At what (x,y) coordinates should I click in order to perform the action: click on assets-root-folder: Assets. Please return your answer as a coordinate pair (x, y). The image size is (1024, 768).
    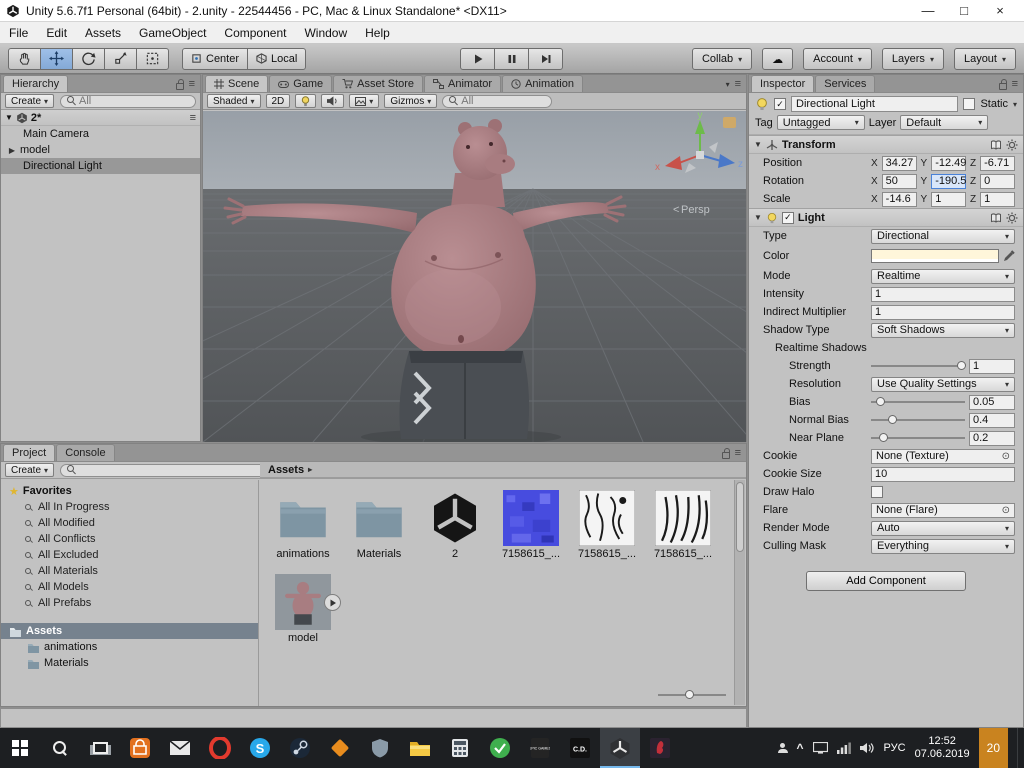
    Looking at the image, I should click on (129, 631).